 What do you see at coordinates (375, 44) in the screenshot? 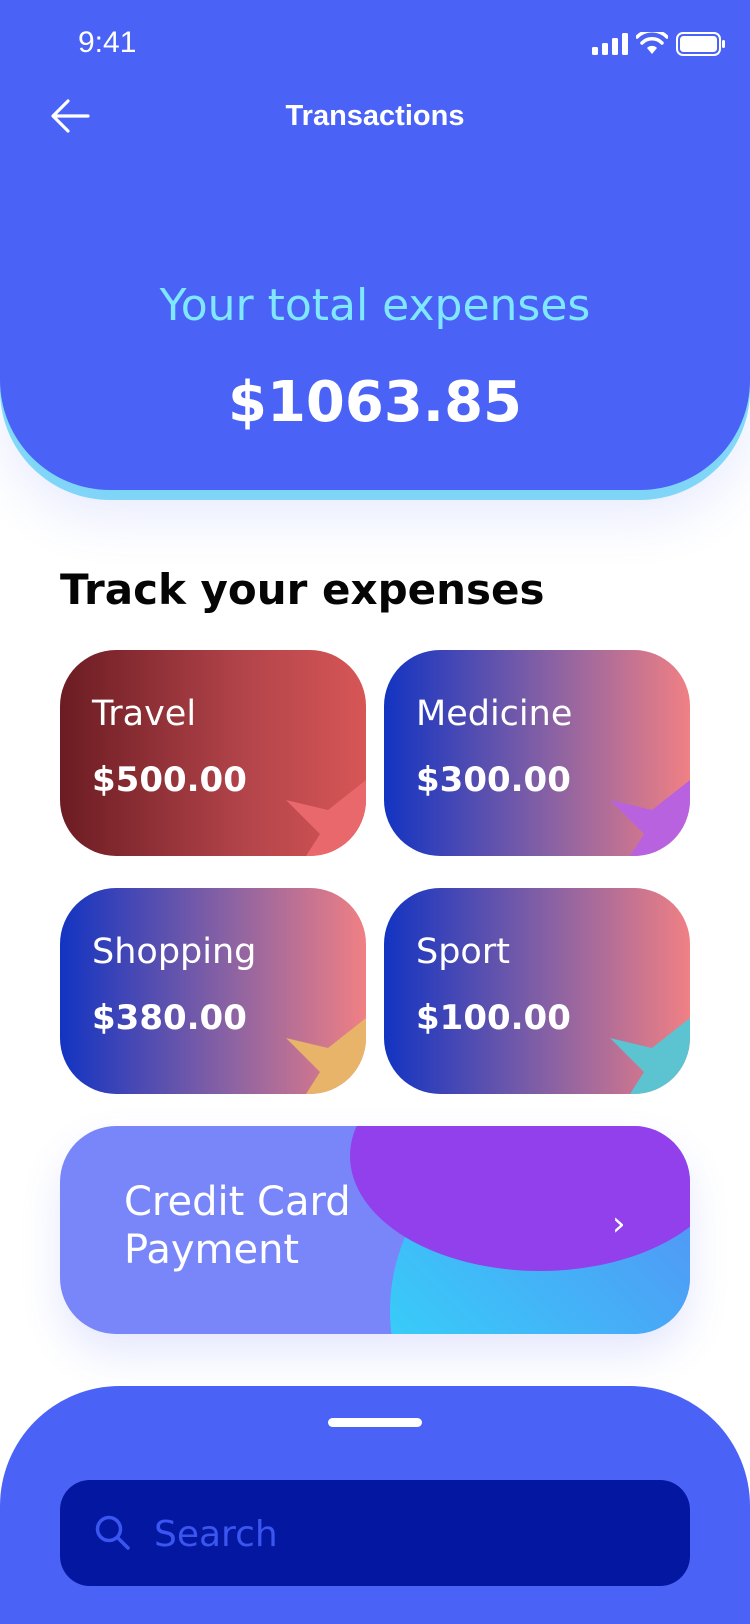
I see `status-bar: 9:41` at bounding box center [375, 44].